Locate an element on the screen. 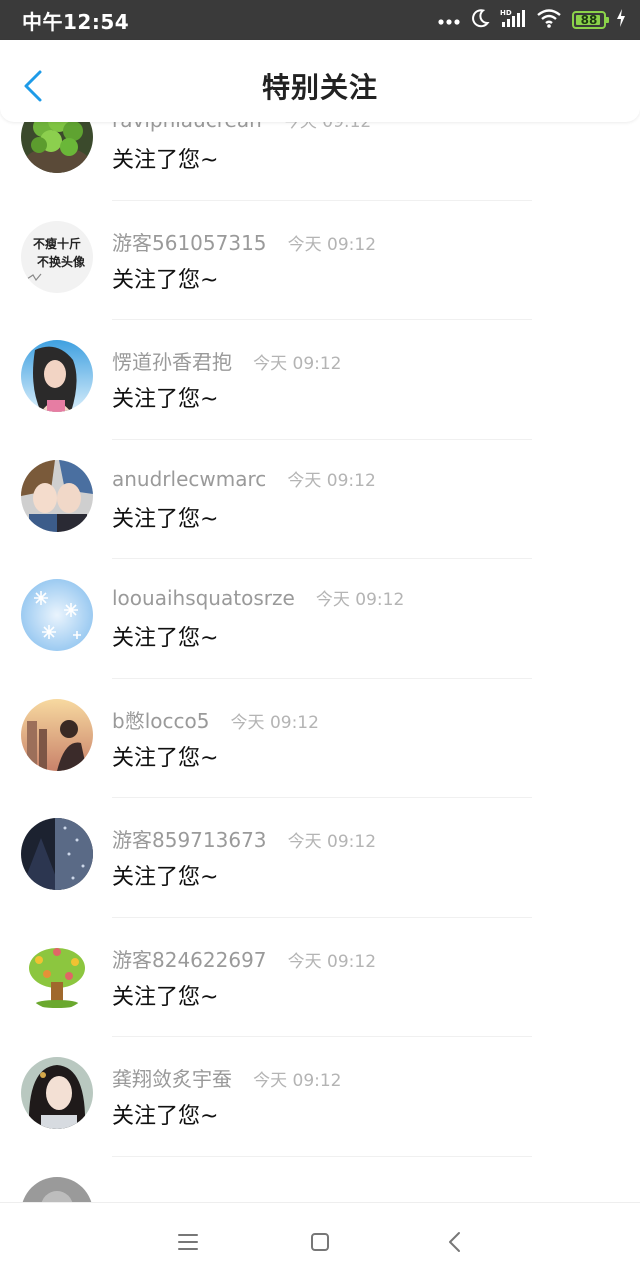 The image size is (640, 1280). meta-line is located at coordinates (120, 1193).